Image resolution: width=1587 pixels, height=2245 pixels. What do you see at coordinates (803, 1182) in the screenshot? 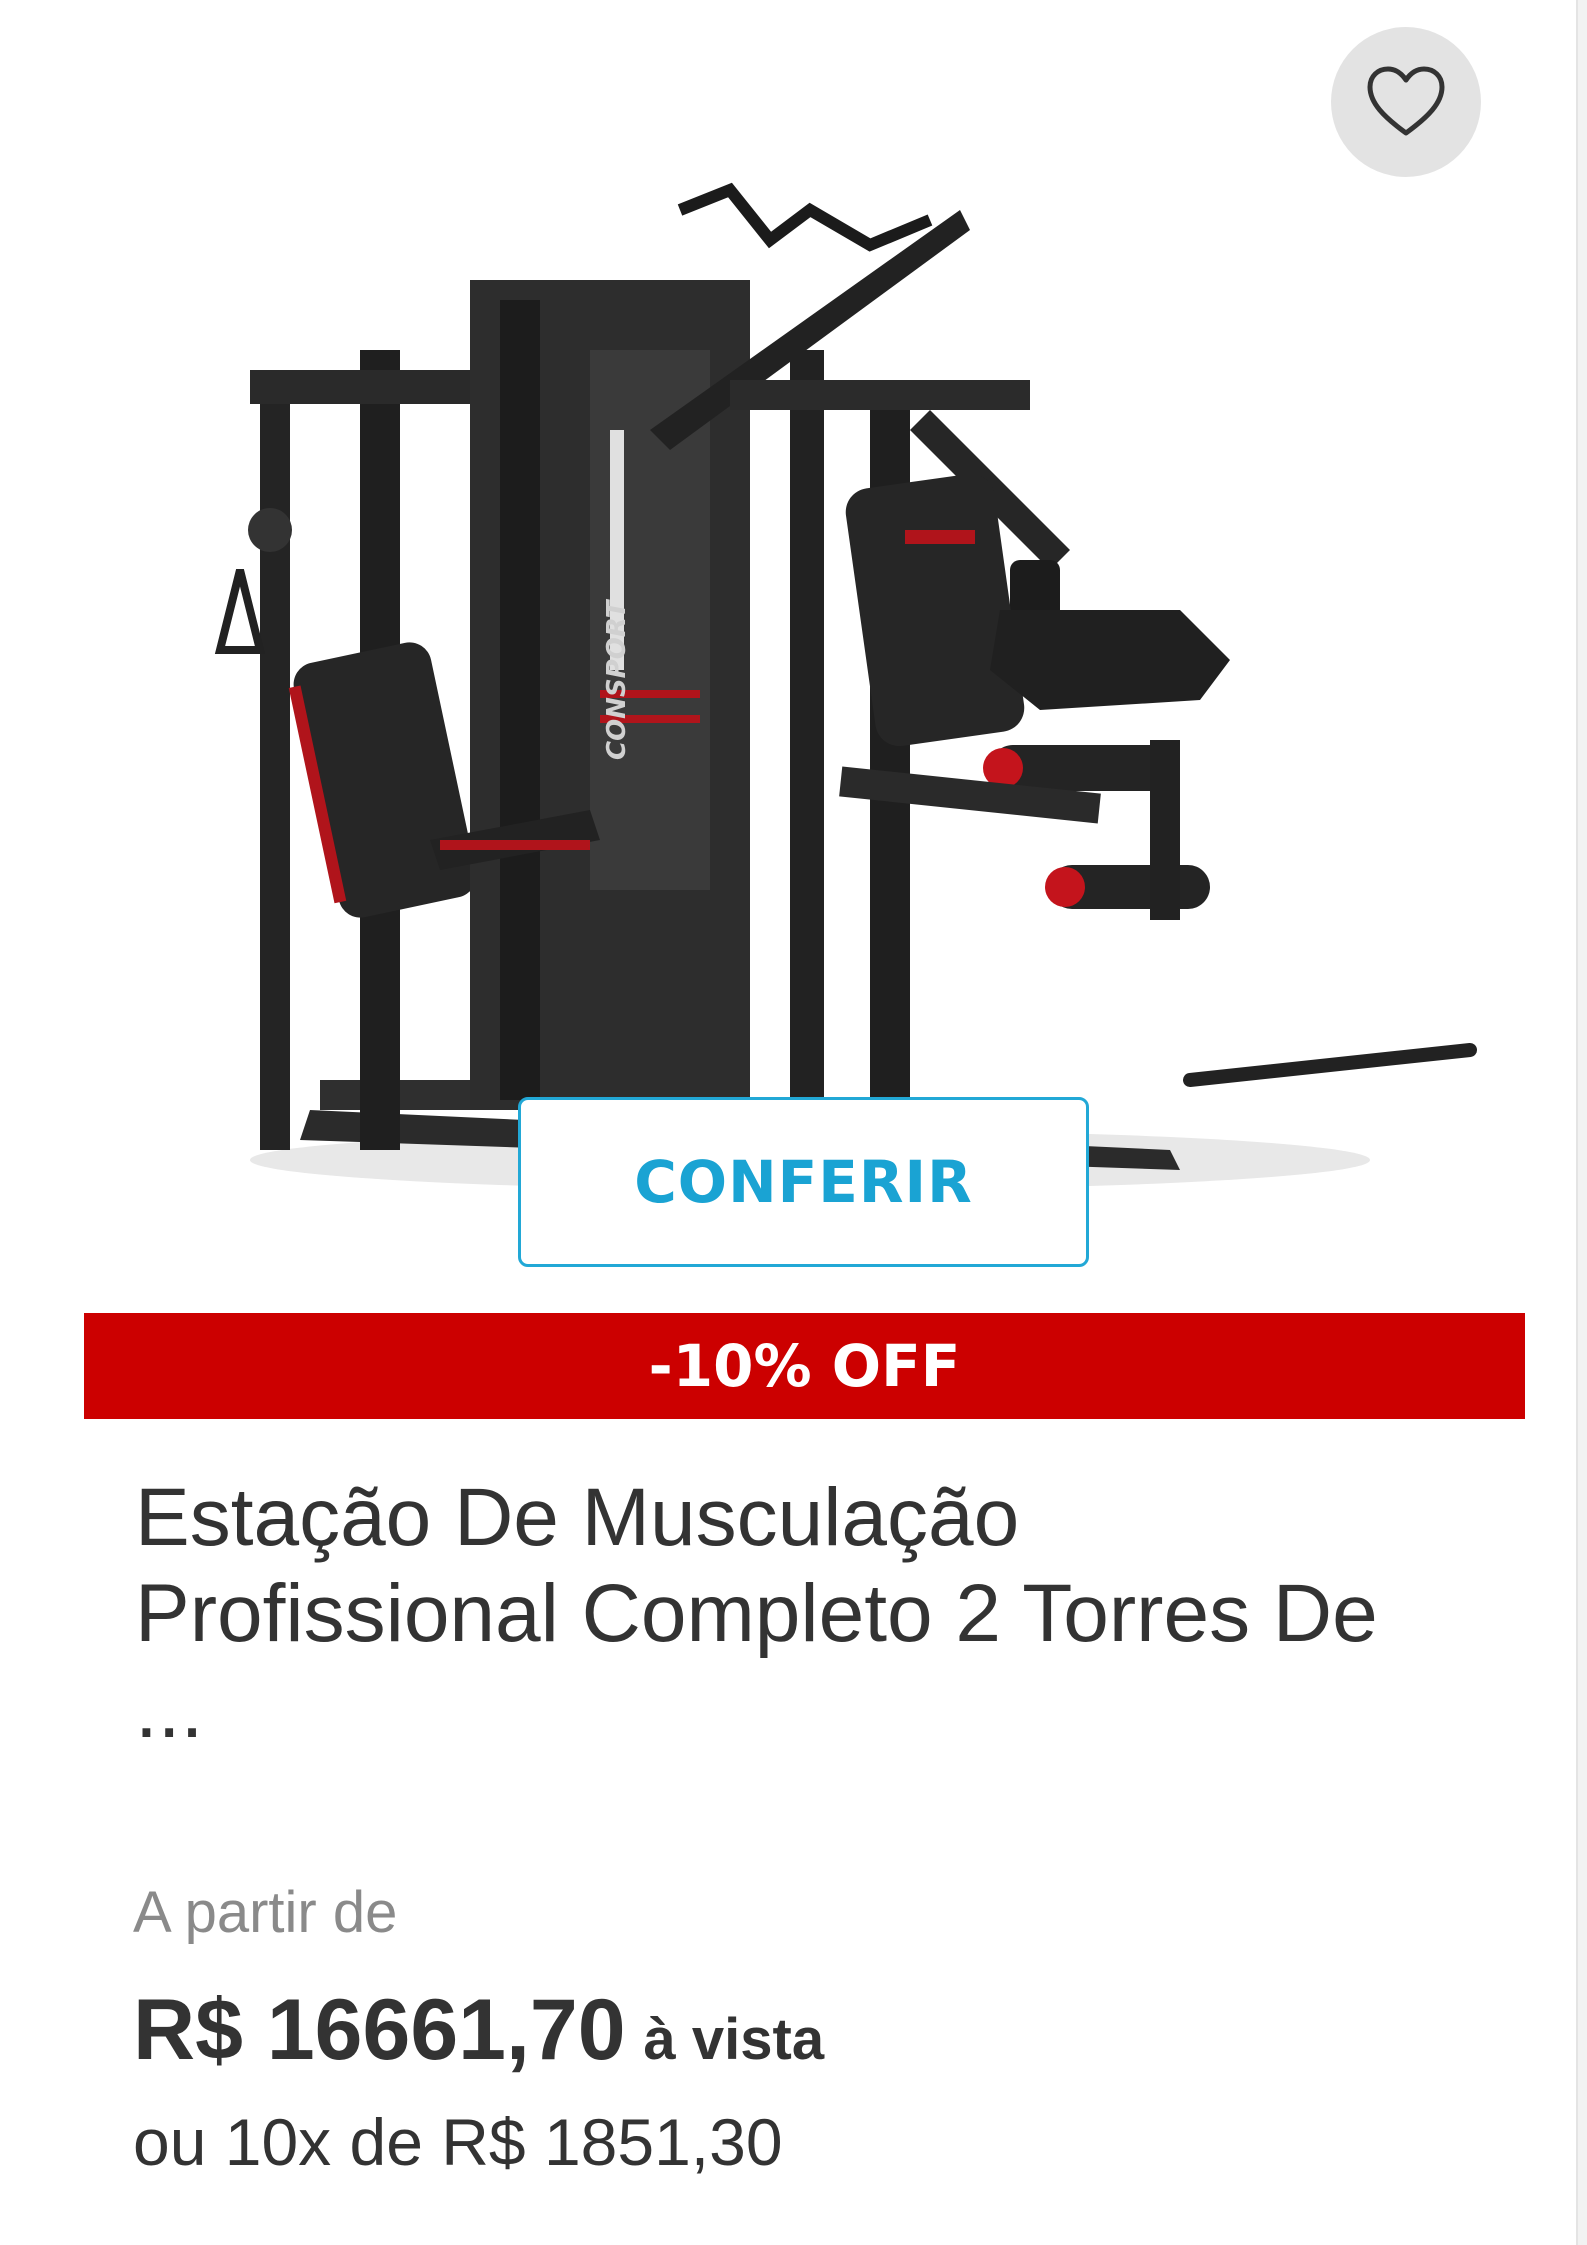
I see `conferir-button: CONFERIR` at bounding box center [803, 1182].